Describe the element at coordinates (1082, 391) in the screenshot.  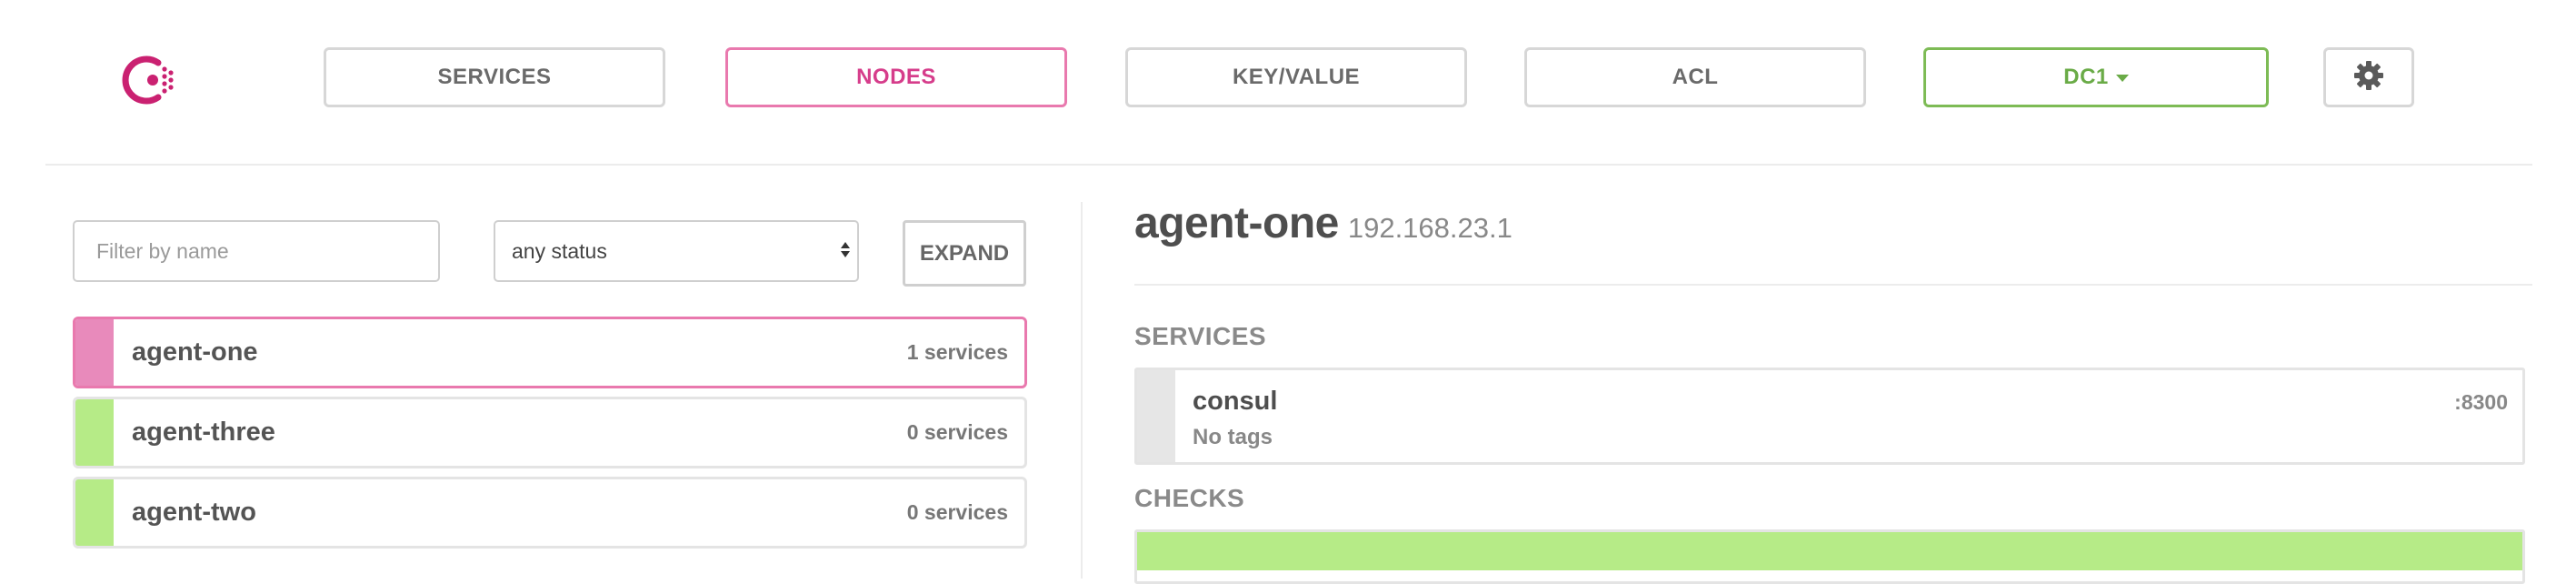
I see `column-divider` at that location.